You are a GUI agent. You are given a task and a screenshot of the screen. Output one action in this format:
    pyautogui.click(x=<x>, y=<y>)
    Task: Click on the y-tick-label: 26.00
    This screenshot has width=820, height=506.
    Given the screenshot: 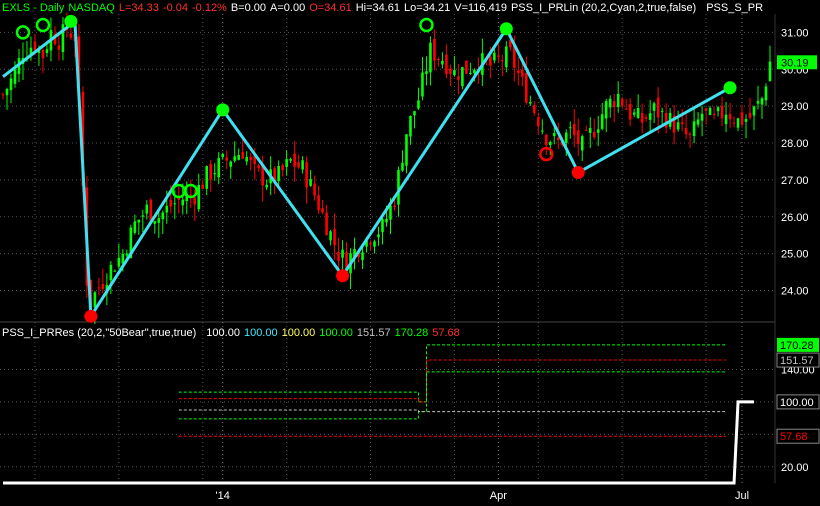 What is the action you would take?
    pyautogui.click(x=795, y=218)
    